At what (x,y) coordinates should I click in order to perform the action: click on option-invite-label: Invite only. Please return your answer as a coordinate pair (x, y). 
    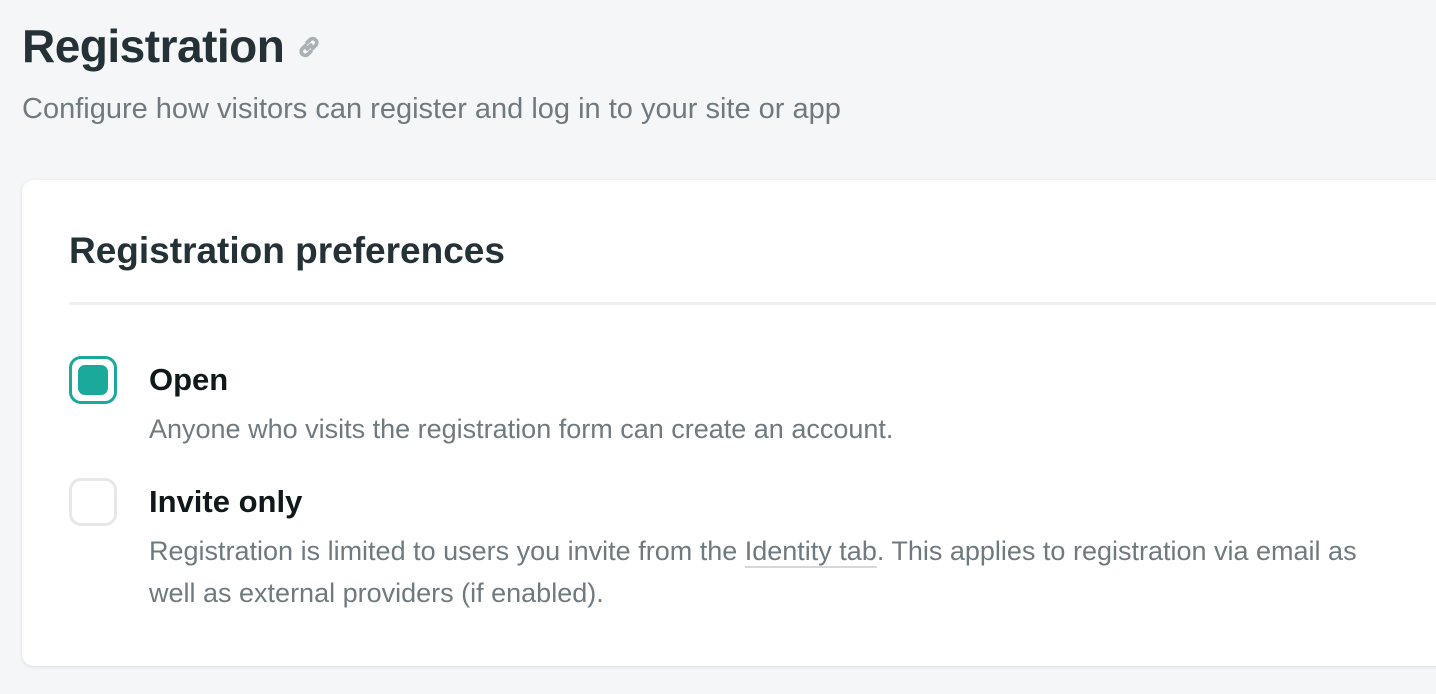
    Looking at the image, I should click on (226, 501).